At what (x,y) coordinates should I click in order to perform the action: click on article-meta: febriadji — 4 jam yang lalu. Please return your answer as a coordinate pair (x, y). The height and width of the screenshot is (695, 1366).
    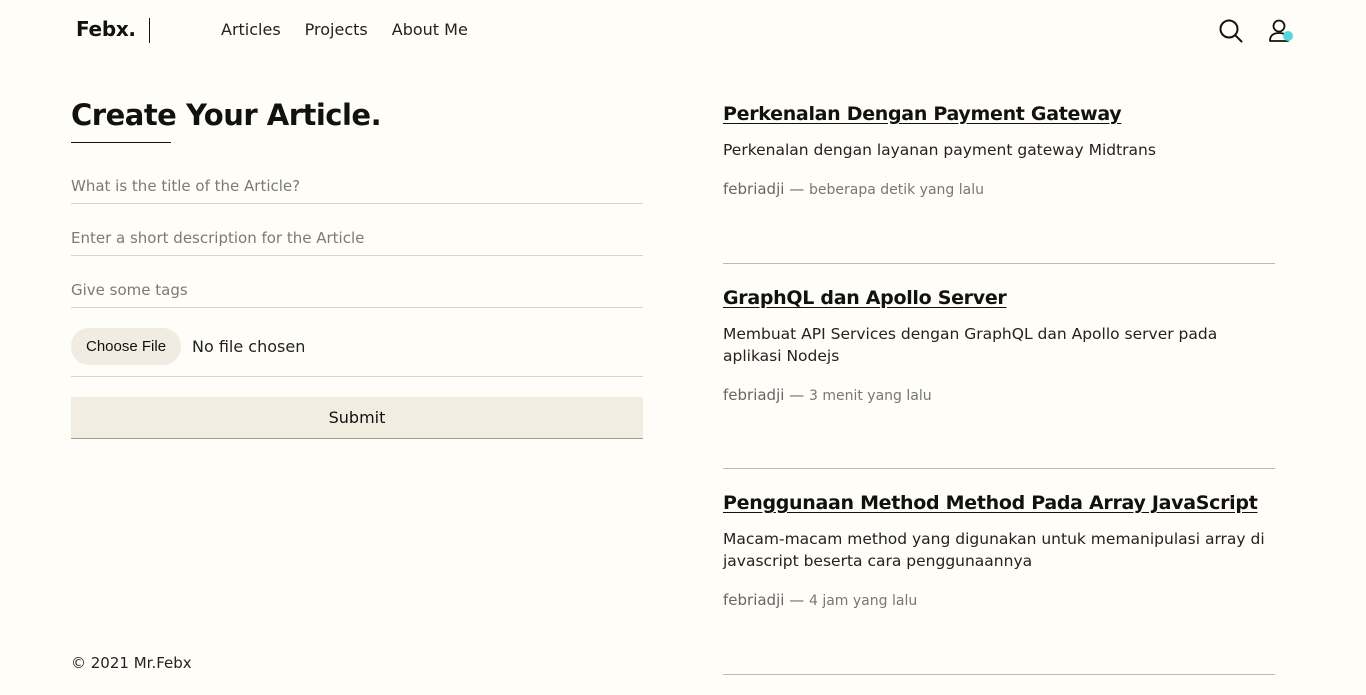
    Looking at the image, I should click on (999, 600).